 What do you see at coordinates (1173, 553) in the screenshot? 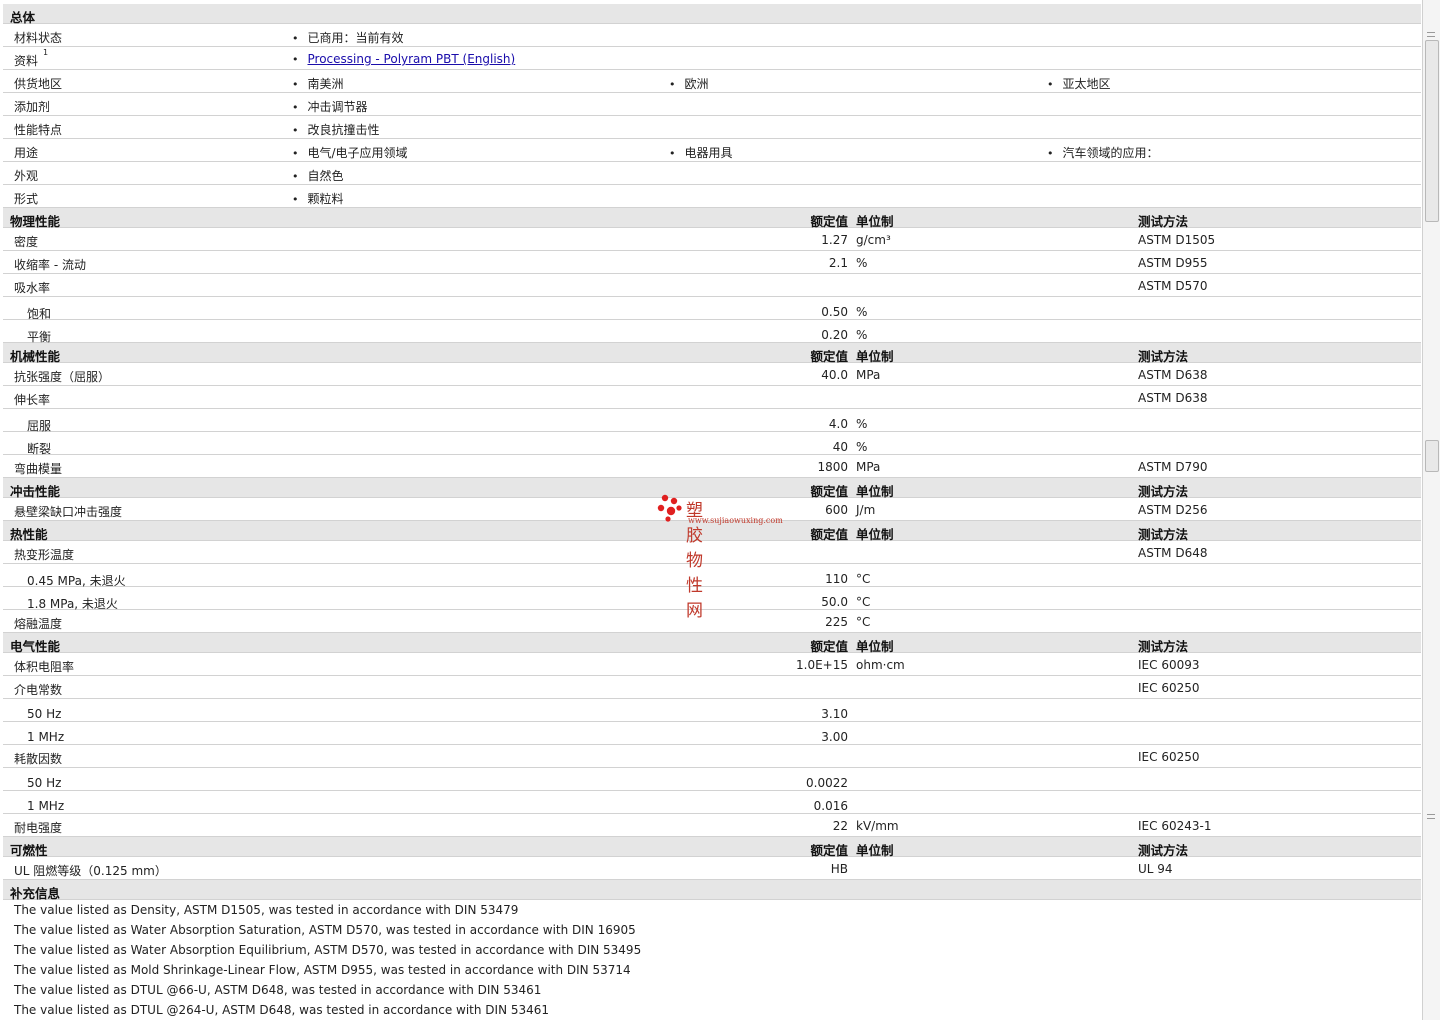
I see `property-test-method: ASTM D648` at bounding box center [1173, 553].